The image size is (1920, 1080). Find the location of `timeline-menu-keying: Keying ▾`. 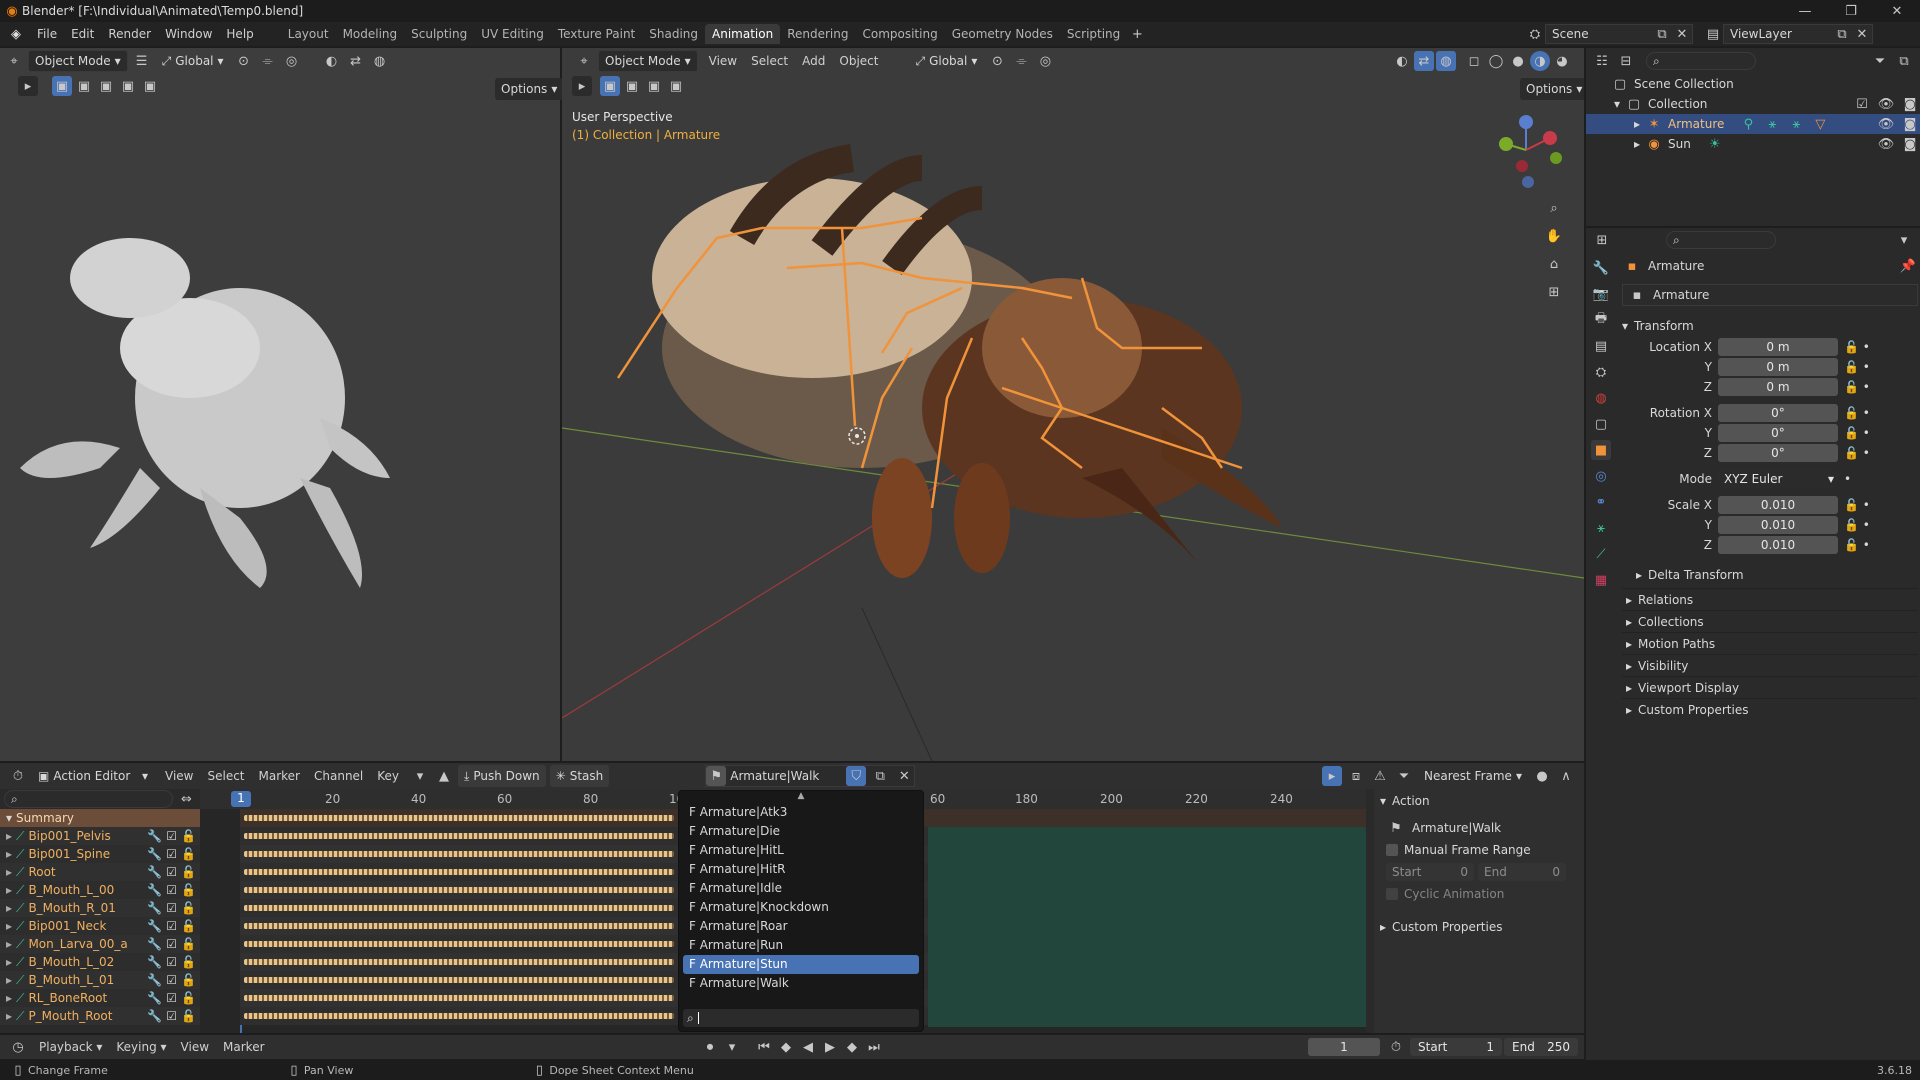

timeline-menu-keying: Keying ▾ is located at coordinates (141, 1047).